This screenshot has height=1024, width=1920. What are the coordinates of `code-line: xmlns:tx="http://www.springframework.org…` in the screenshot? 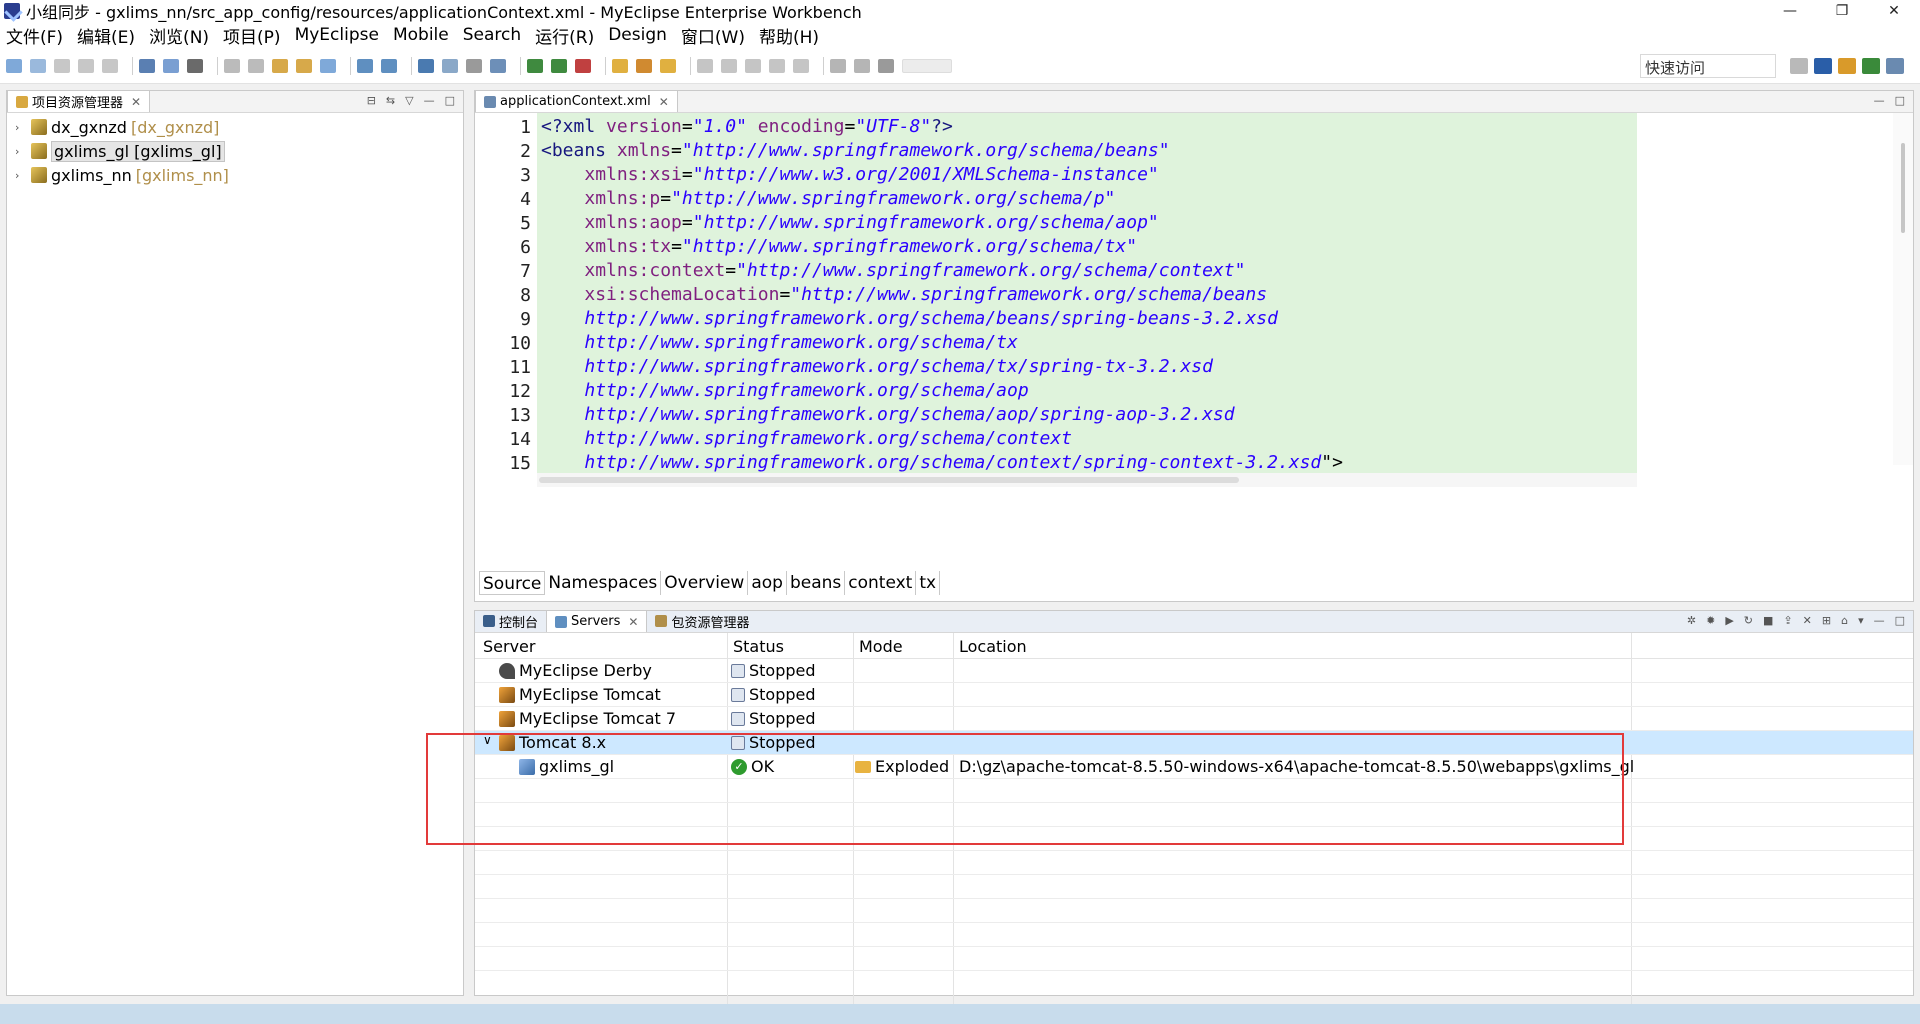 It's located at (839, 247).